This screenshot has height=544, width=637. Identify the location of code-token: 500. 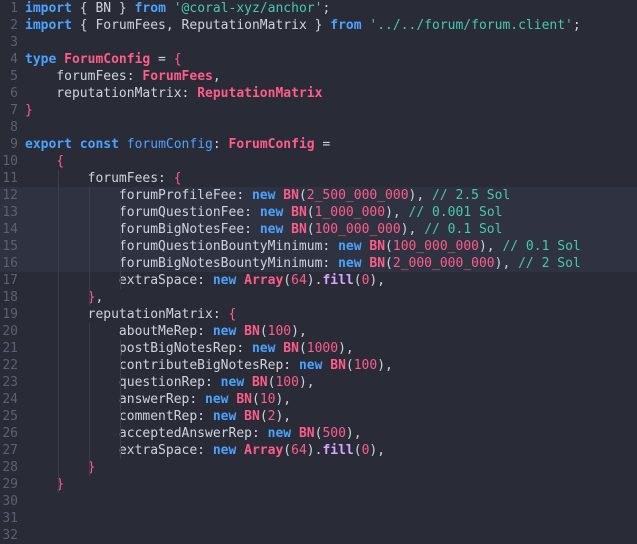
(334, 433).